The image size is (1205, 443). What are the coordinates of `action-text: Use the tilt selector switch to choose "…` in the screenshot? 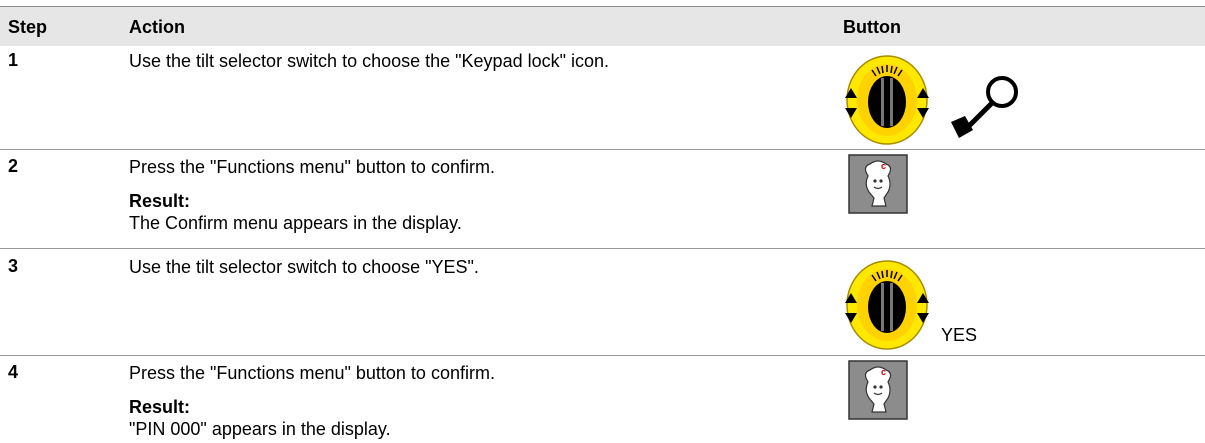 It's located at (304, 267).